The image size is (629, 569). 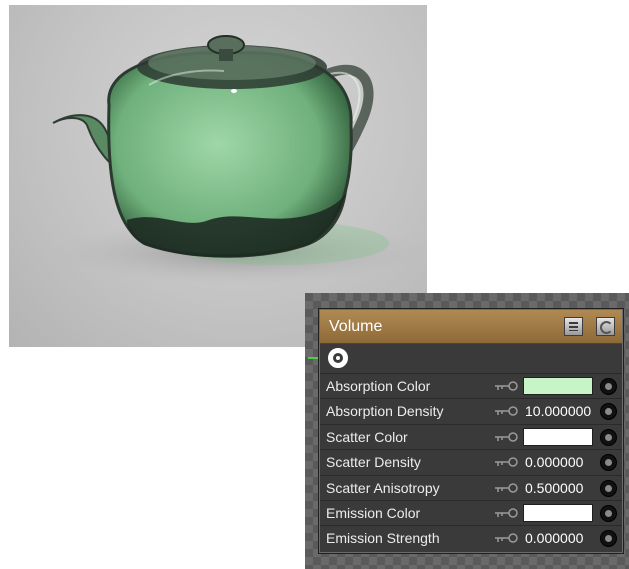 I want to click on property-label: Scatter Color, so click(x=367, y=436).